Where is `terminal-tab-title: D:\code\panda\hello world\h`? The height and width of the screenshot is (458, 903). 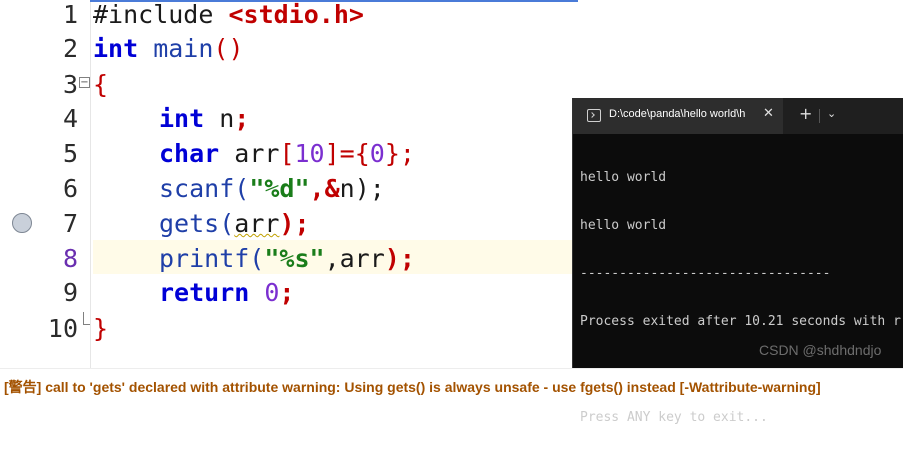
terminal-tab-title: D:\code\panda\hello world\h is located at coordinates (677, 114).